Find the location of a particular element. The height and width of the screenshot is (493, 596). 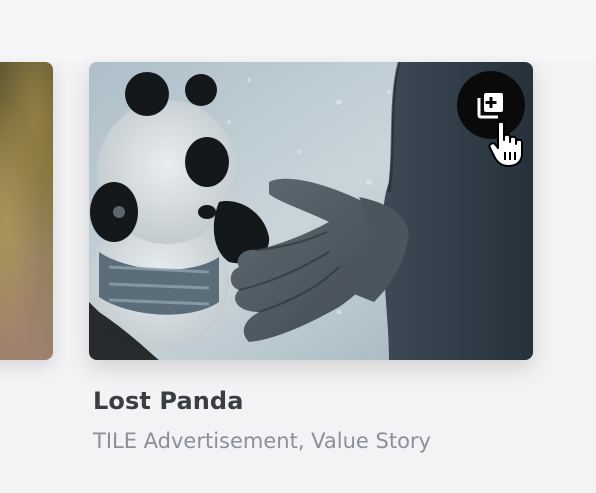

card-subtitle: TILE Advertisement, Value Story is located at coordinates (262, 441).